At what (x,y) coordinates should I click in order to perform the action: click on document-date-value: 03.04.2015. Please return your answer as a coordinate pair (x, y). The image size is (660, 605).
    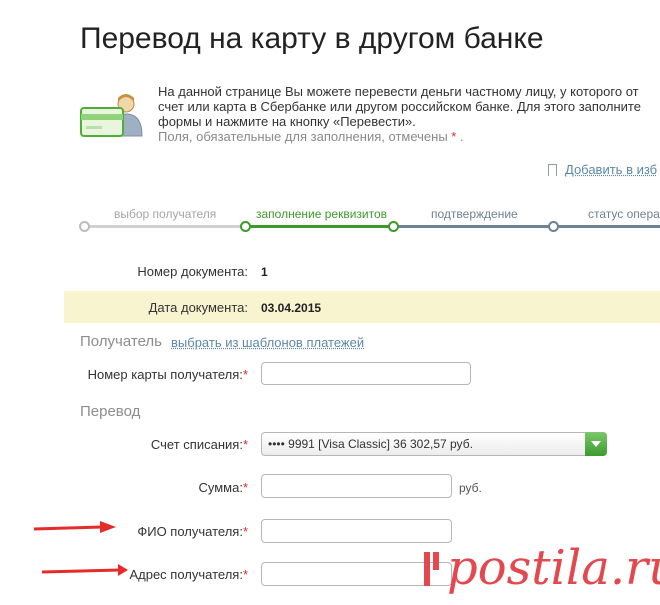
    Looking at the image, I should click on (291, 308).